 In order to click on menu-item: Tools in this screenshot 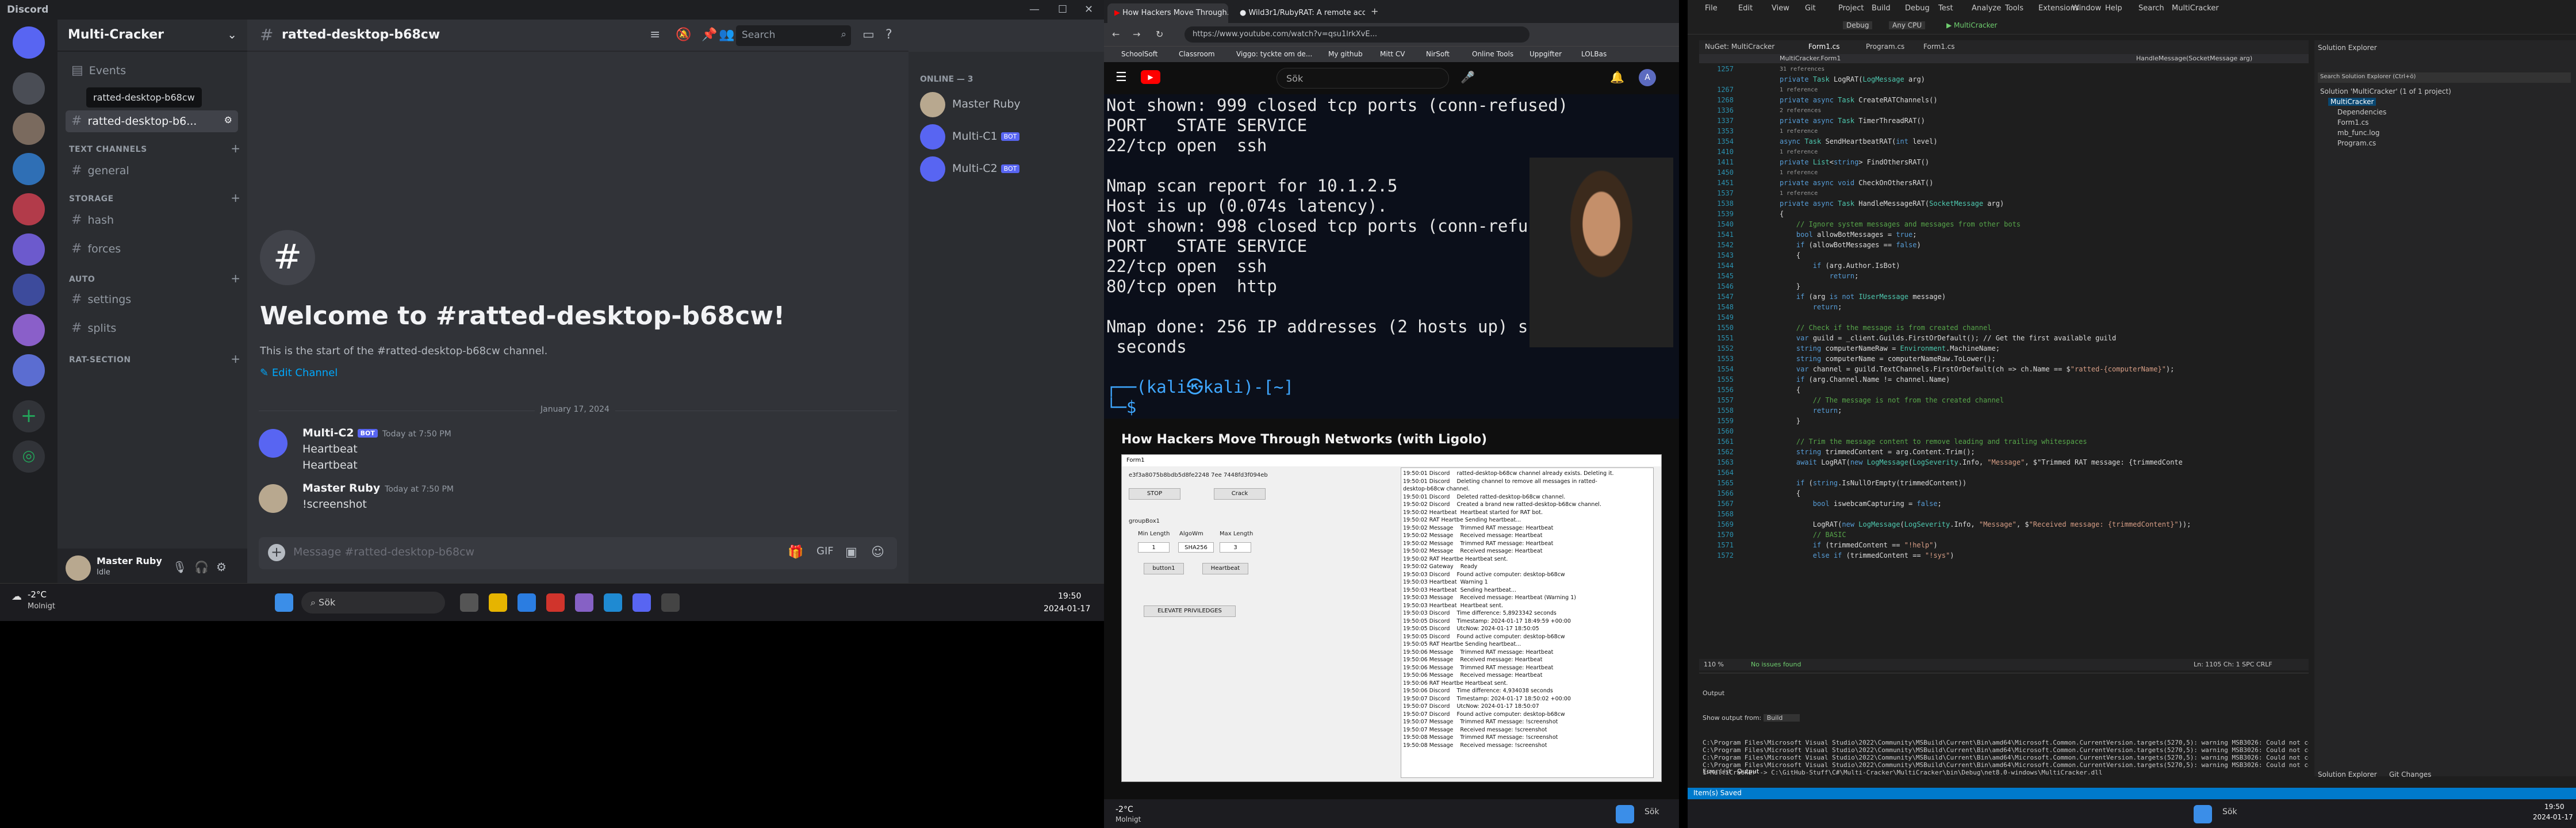, I will do `click(2014, 8)`.